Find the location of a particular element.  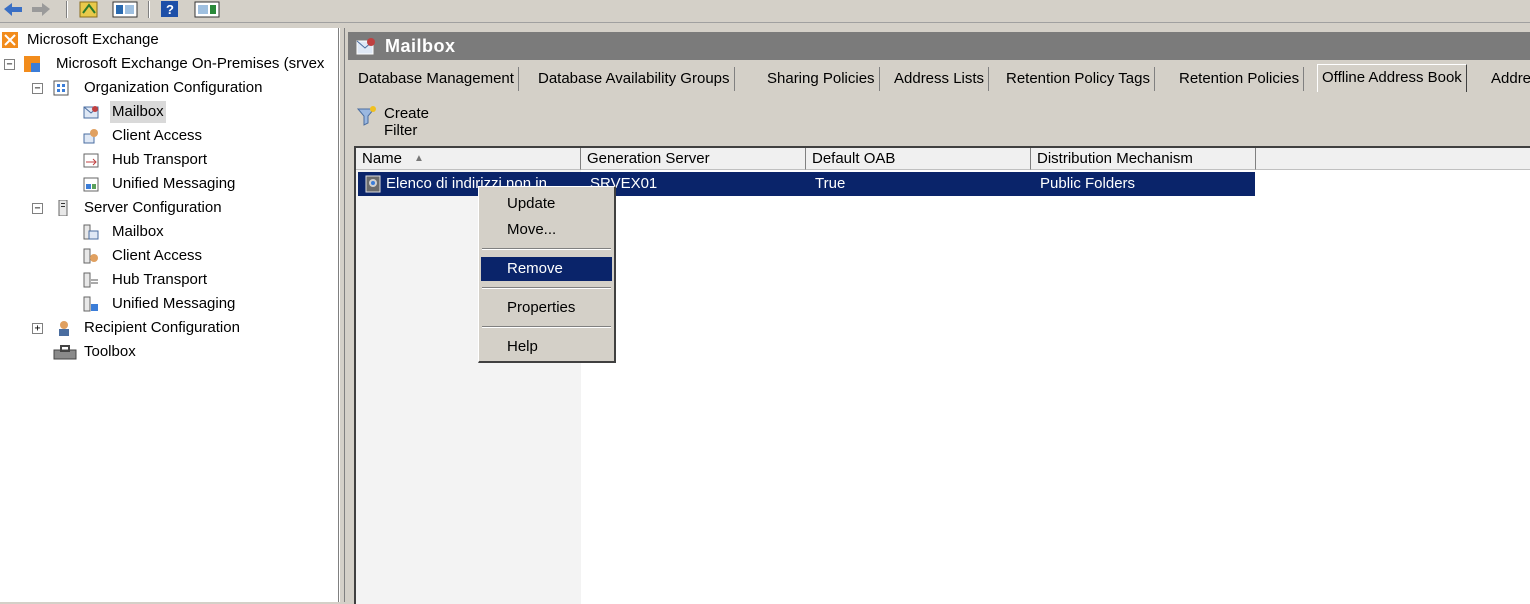

hub-transport-icon is located at coordinates (91, 160).